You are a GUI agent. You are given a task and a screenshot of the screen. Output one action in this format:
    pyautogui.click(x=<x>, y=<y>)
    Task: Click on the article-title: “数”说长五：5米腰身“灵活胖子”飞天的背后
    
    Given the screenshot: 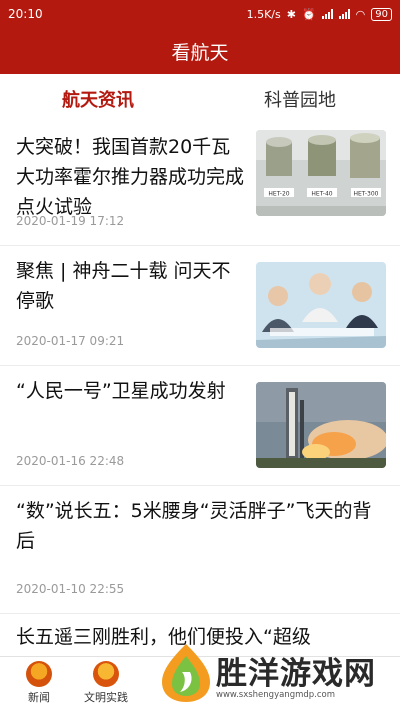 What is the action you would take?
    pyautogui.click(x=194, y=526)
    